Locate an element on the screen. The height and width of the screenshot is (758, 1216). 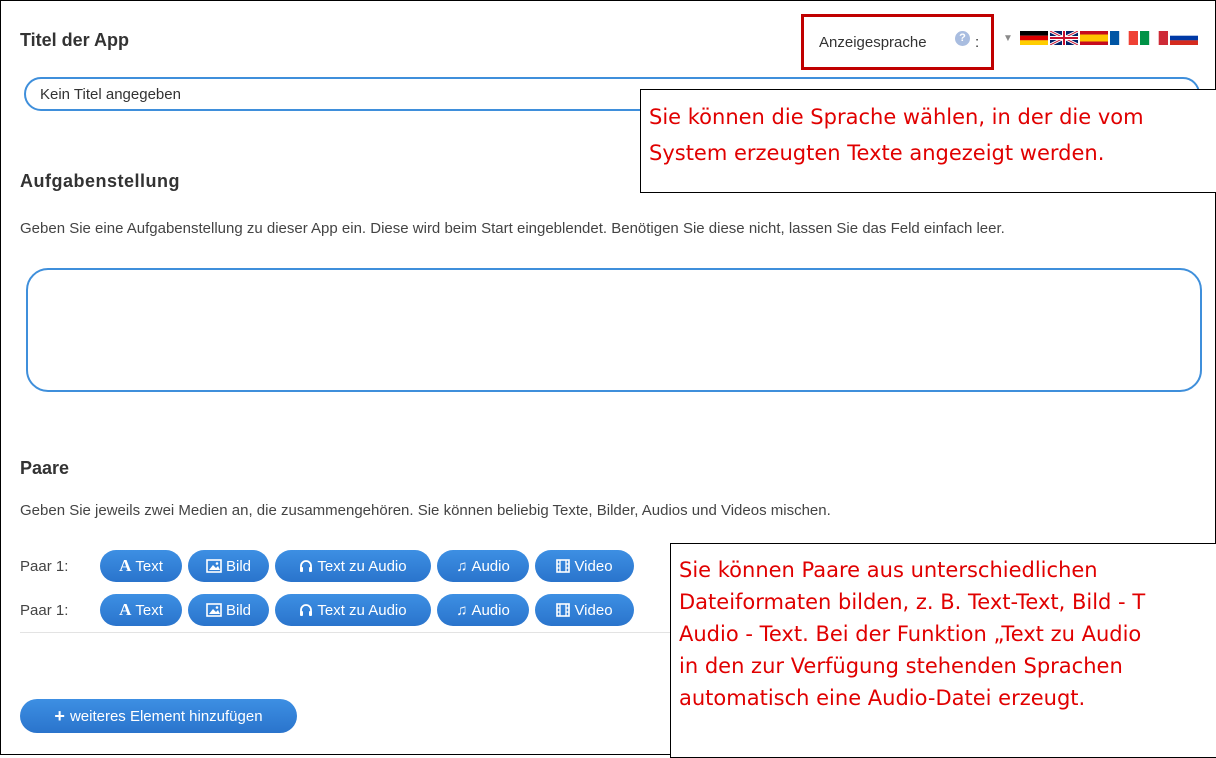
task-heading: Aufgabenstellung is located at coordinates (100, 181).